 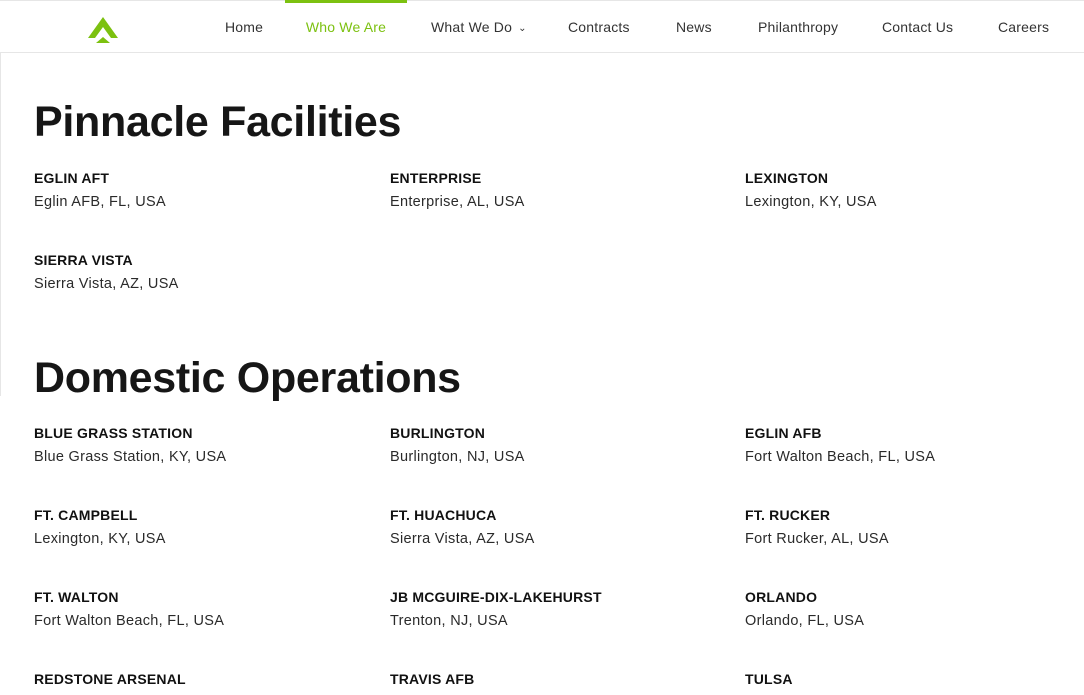 I want to click on chevron-down-icon: ⌄, so click(x=522, y=28).